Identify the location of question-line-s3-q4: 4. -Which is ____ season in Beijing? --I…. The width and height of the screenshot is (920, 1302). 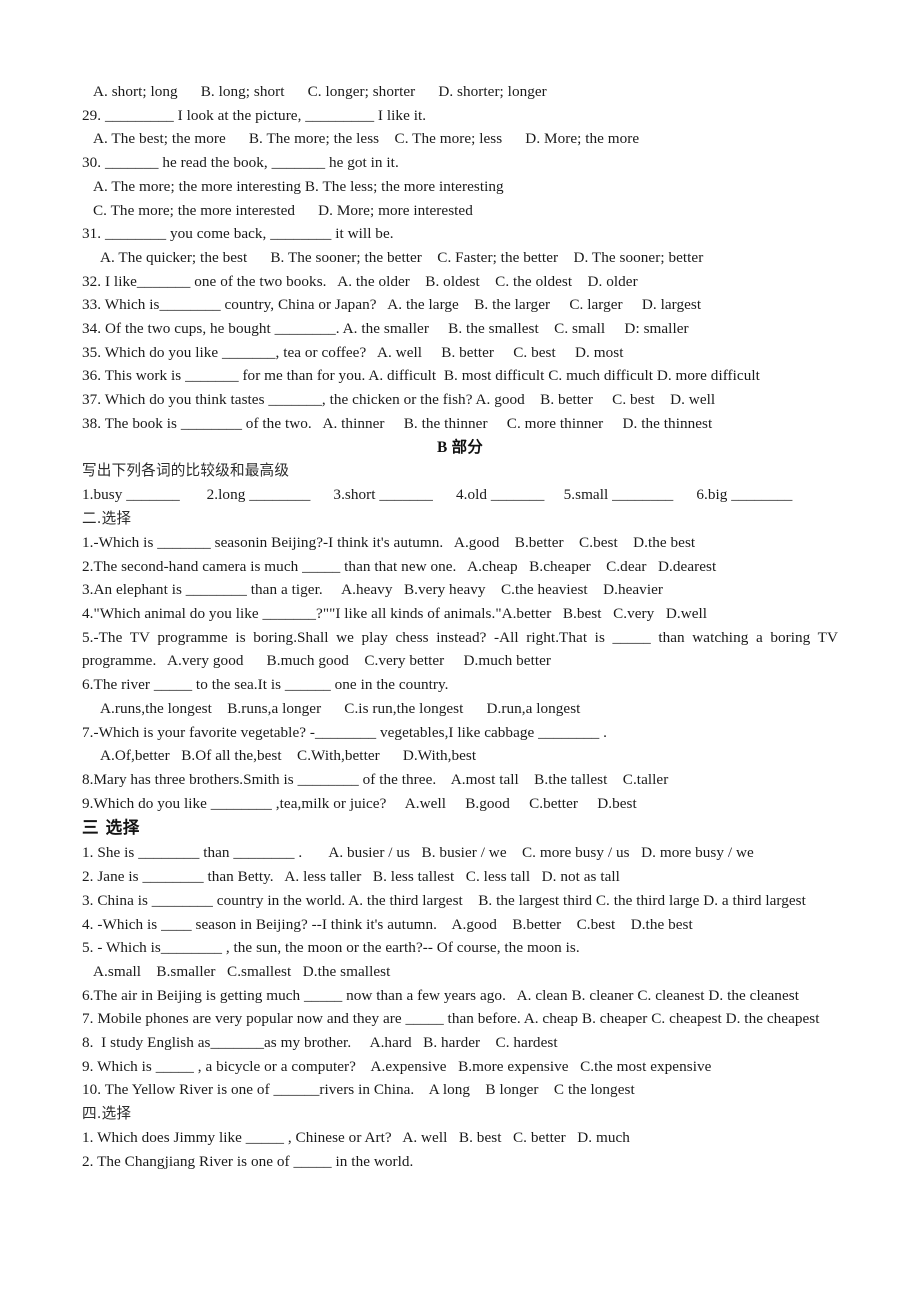
(387, 924).